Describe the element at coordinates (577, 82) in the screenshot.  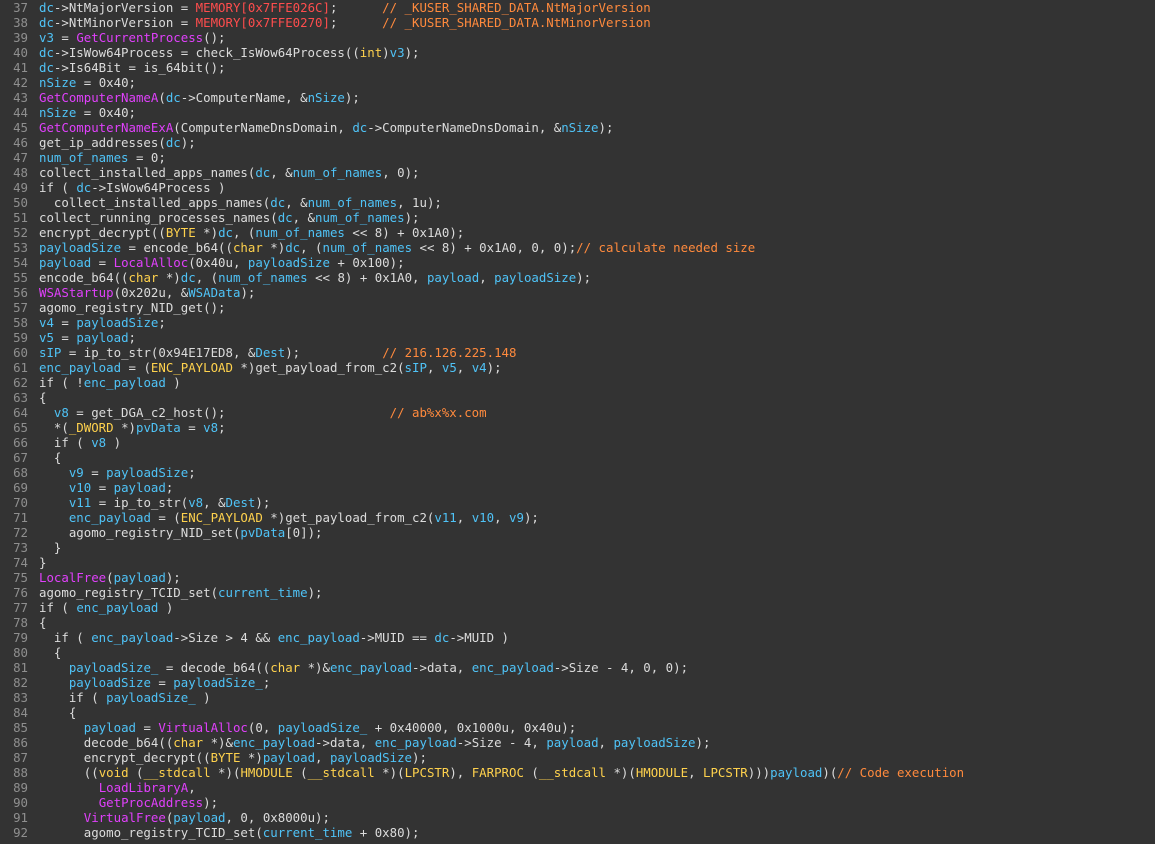
I see `code-line: 42 nSize = 0x40;` at that location.